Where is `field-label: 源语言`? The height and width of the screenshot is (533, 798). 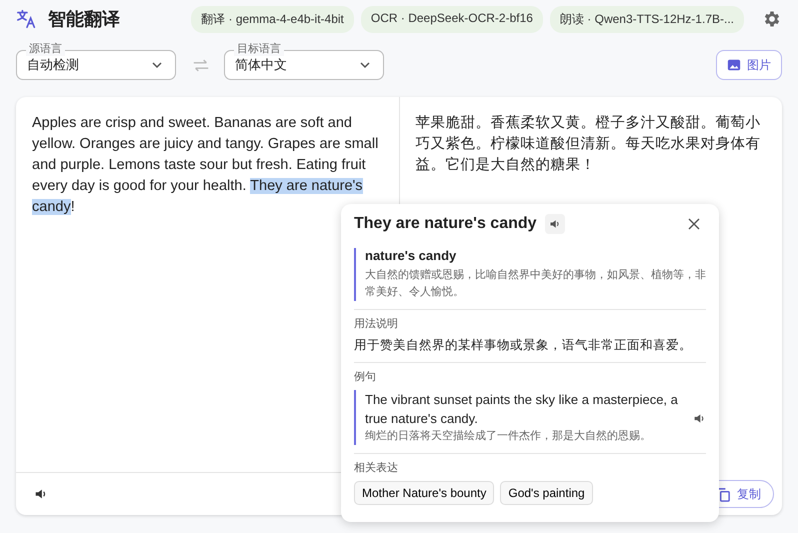
field-label: 源语言 is located at coordinates (45, 48).